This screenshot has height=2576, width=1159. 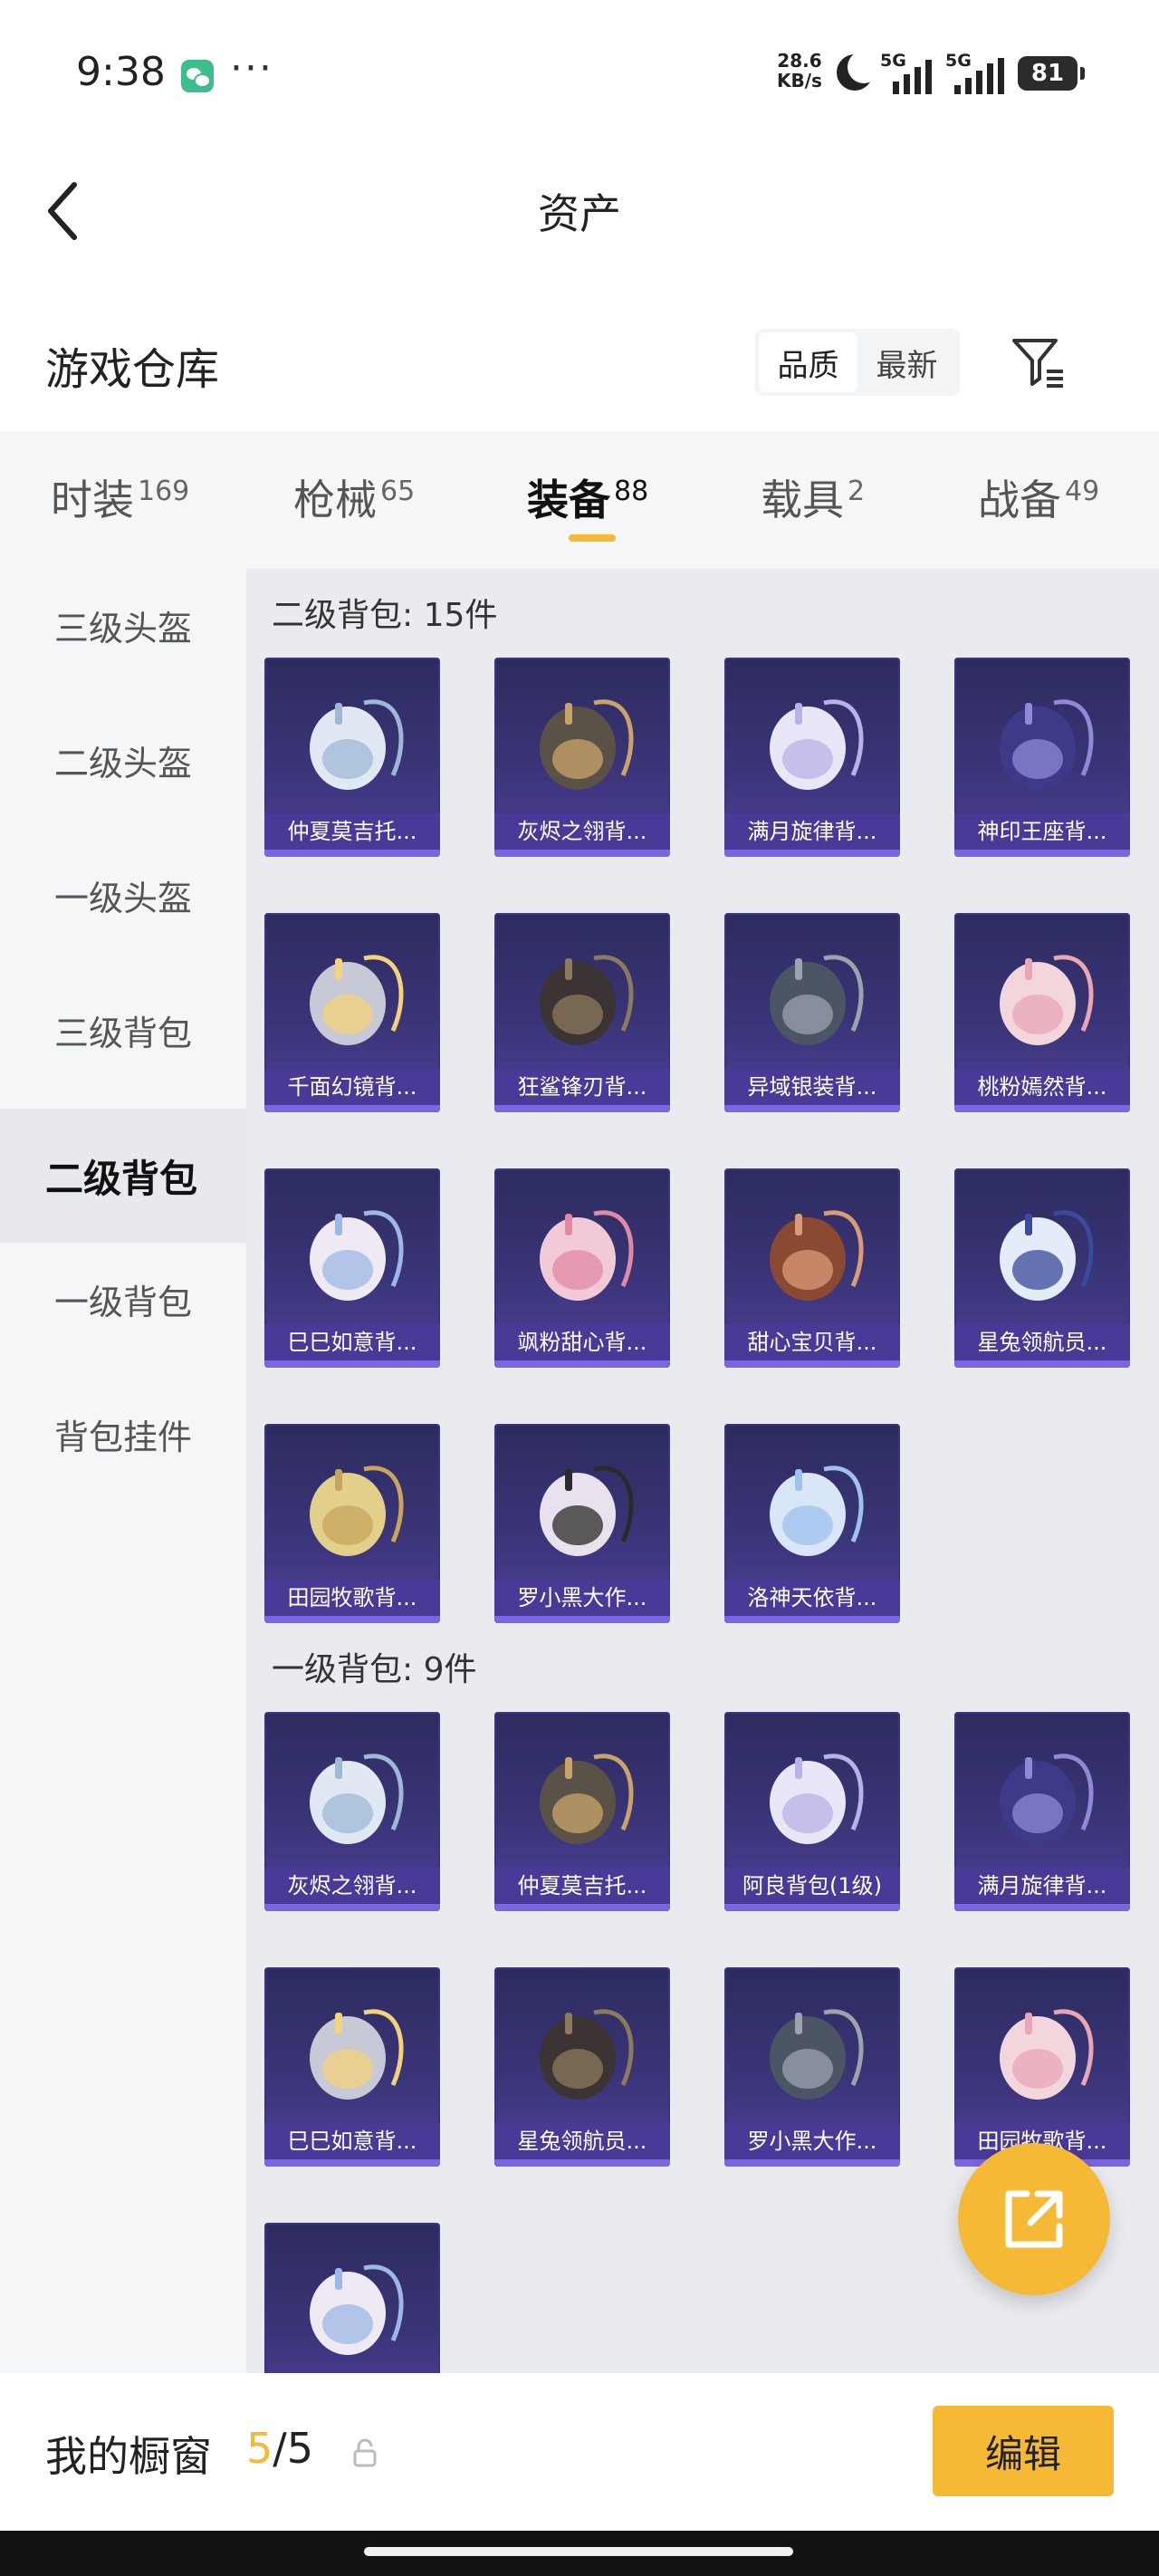 What do you see at coordinates (123, 1434) in the screenshot?
I see `sidebar-item-backpack-pendant: 背包挂件` at bounding box center [123, 1434].